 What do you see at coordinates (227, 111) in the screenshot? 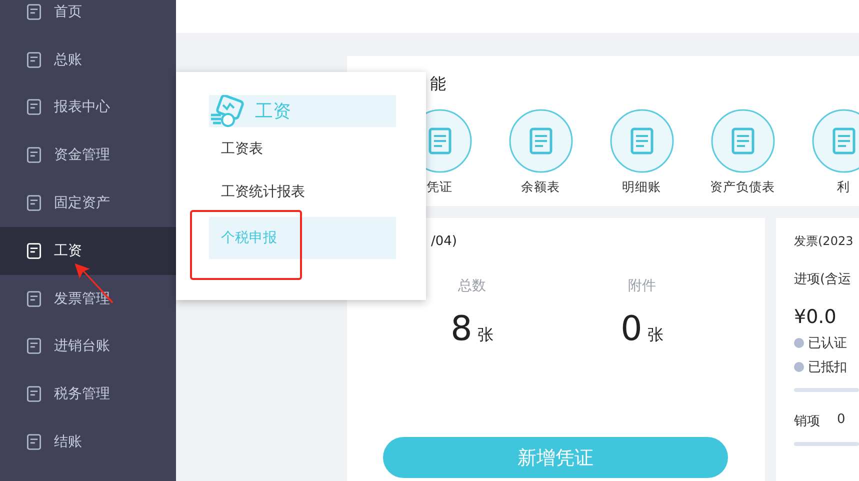
I see `payslip-icon` at bounding box center [227, 111].